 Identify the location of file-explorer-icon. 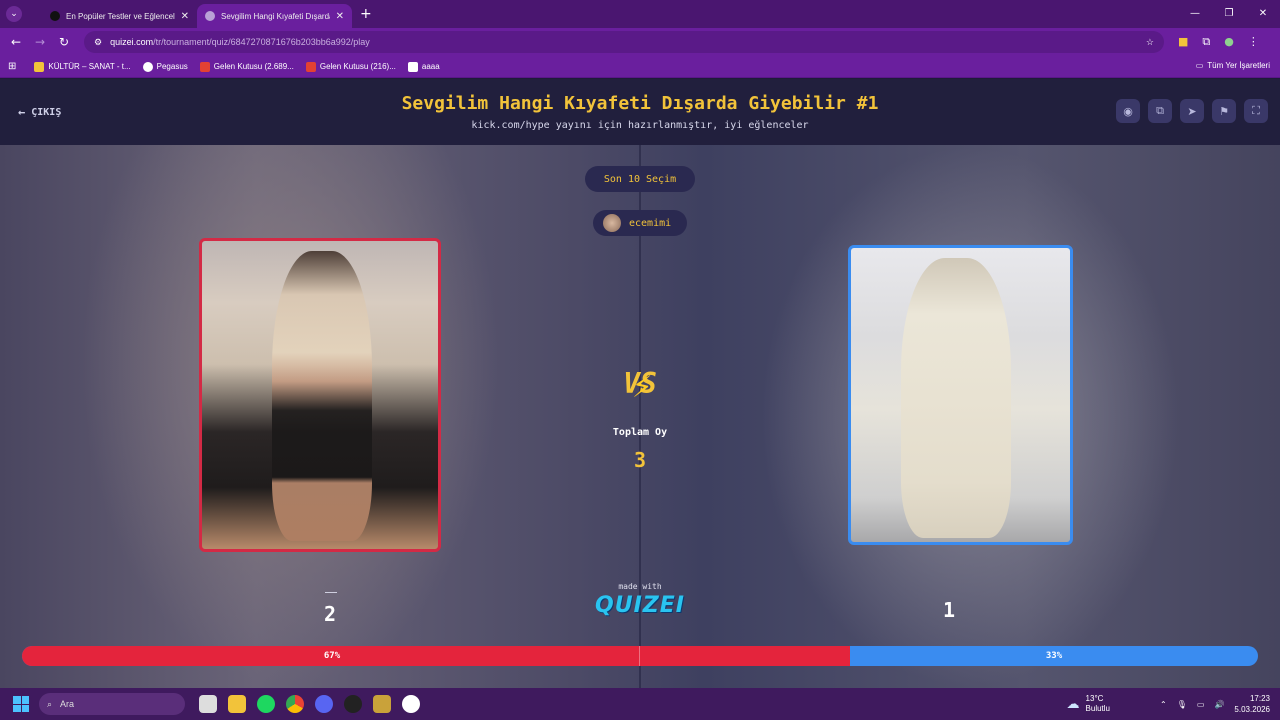
(237, 704).